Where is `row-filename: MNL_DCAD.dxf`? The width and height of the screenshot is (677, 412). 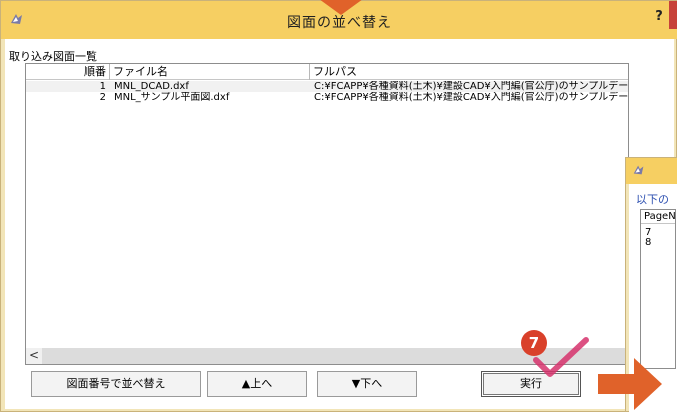
row-filename: MNL_DCAD.dxf is located at coordinates (151, 86).